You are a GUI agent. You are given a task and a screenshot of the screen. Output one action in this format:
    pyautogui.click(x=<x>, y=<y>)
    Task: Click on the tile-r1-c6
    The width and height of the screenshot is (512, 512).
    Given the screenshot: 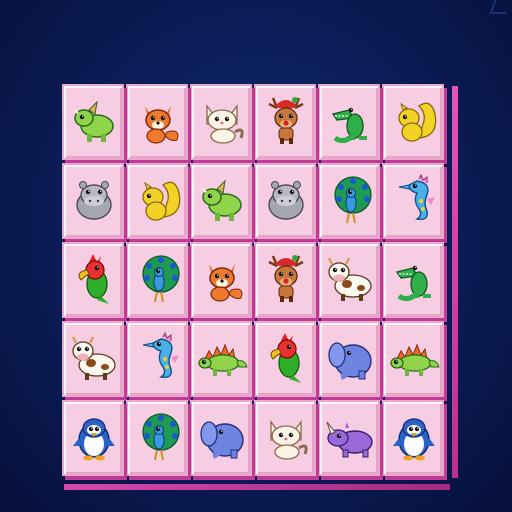 What is the action you would take?
    pyautogui.click(x=413, y=122)
    